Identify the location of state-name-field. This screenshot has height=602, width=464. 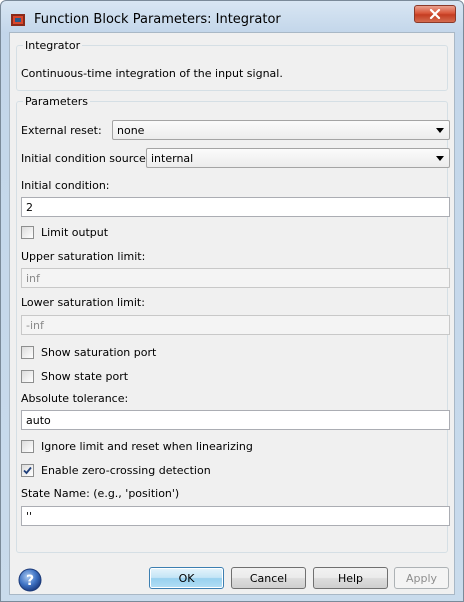
(235, 516).